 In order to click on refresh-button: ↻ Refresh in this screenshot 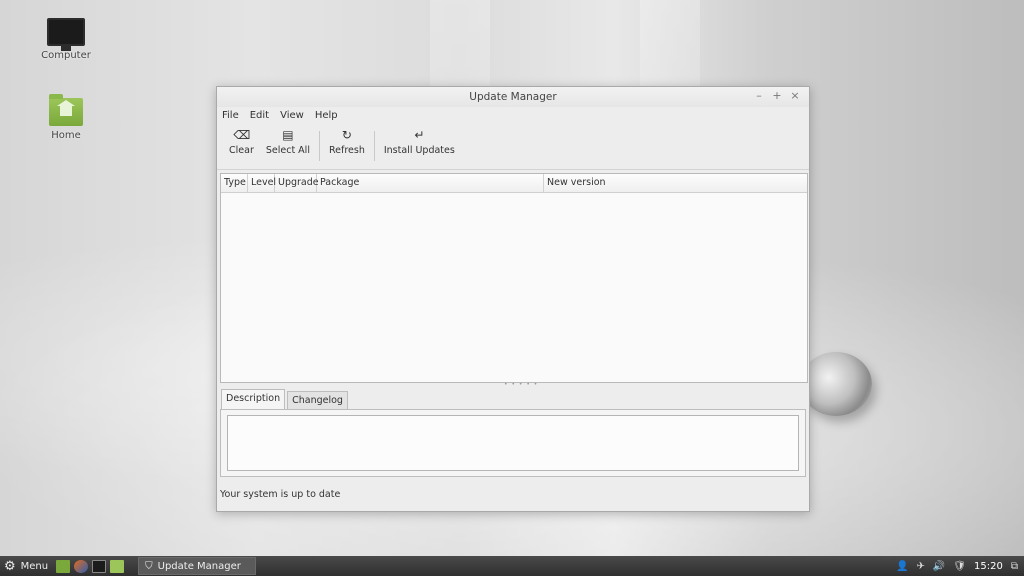, I will do `click(347, 139)`.